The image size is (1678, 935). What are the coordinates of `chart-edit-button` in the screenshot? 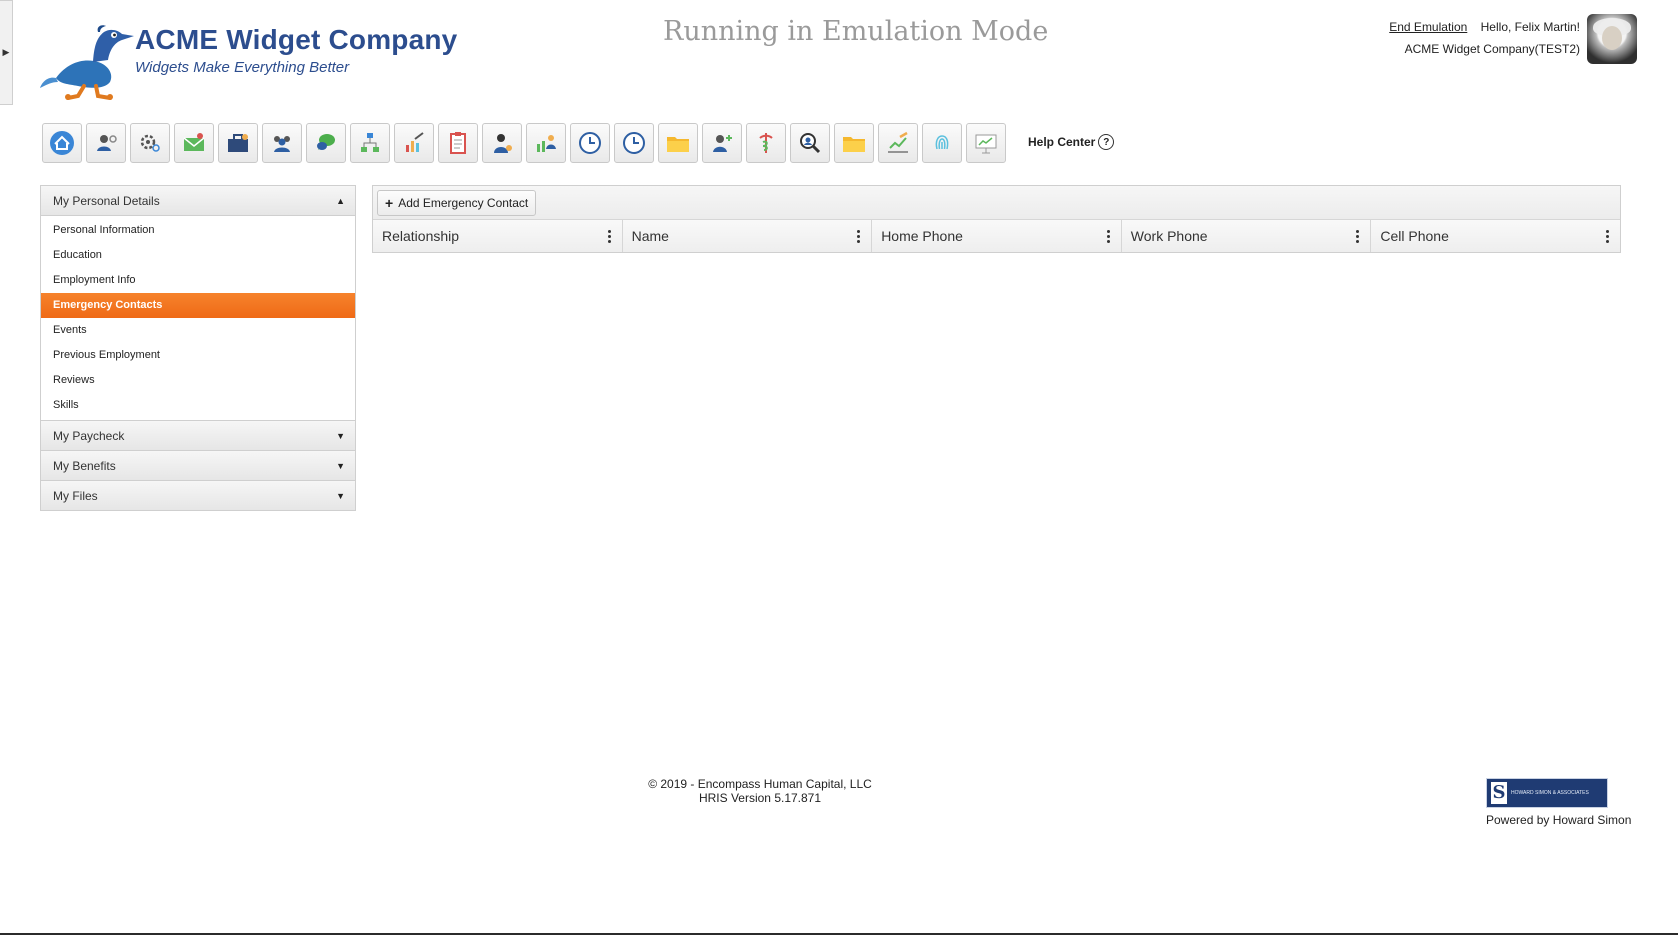 It's located at (414, 143).